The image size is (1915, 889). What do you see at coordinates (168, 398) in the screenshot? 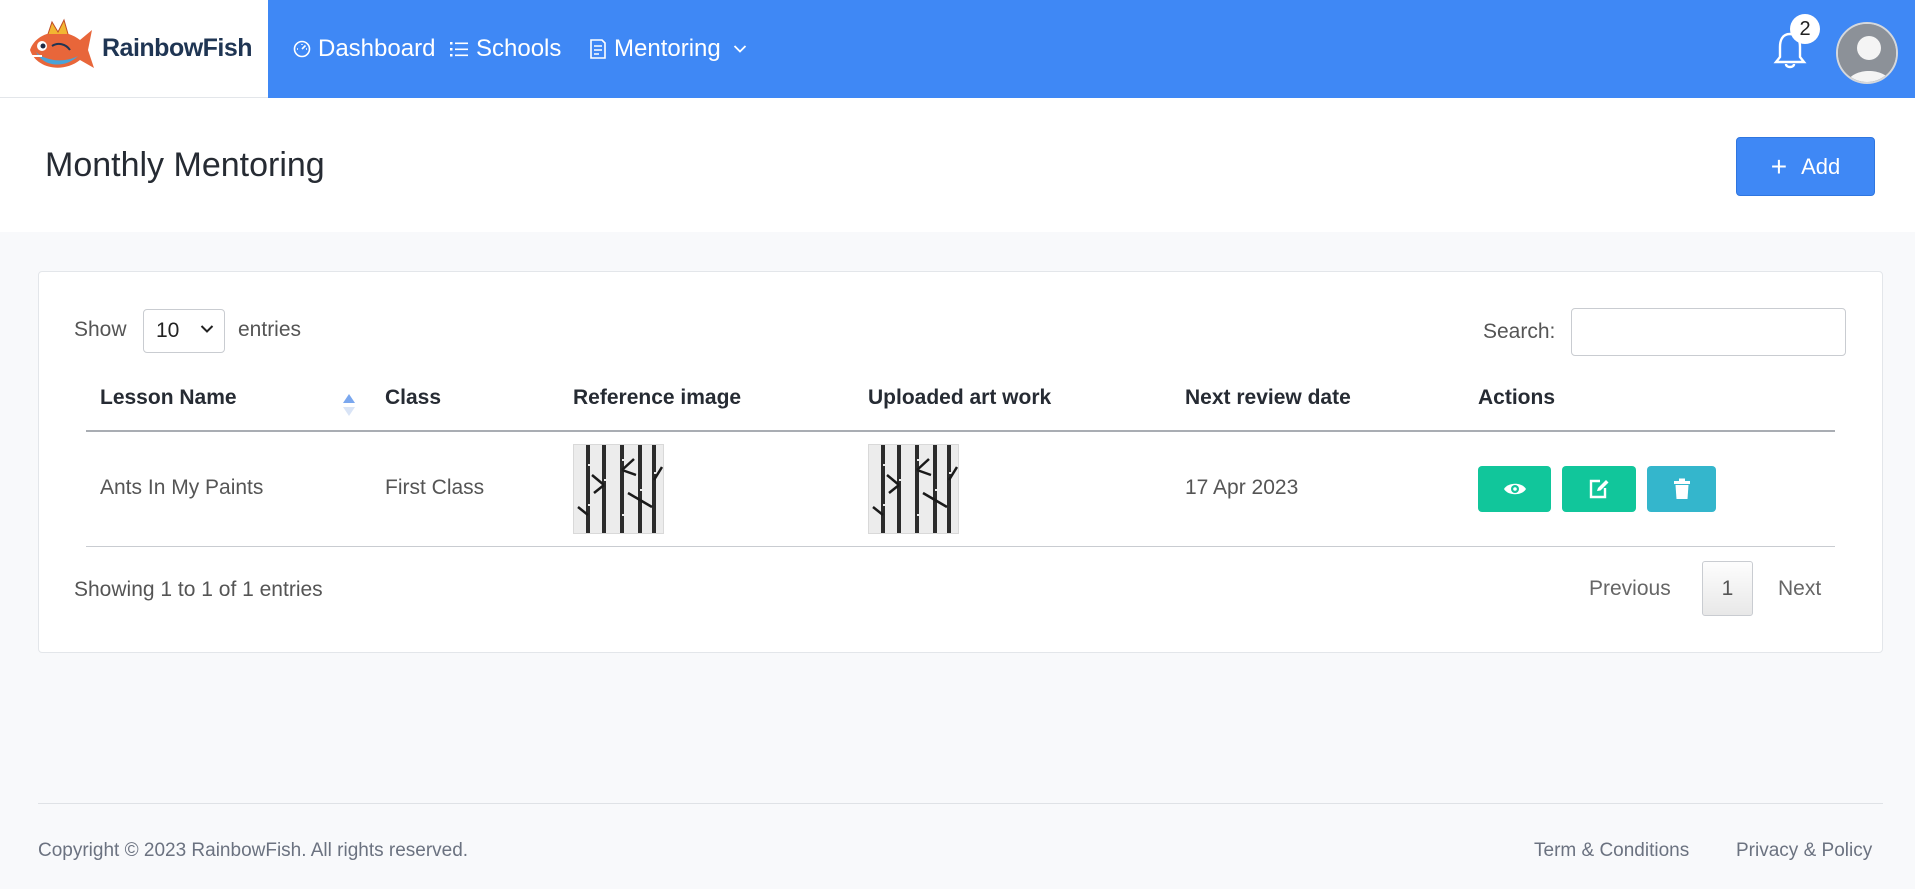
I see `column-header-lesson-name: Lesson Name` at bounding box center [168, 398].